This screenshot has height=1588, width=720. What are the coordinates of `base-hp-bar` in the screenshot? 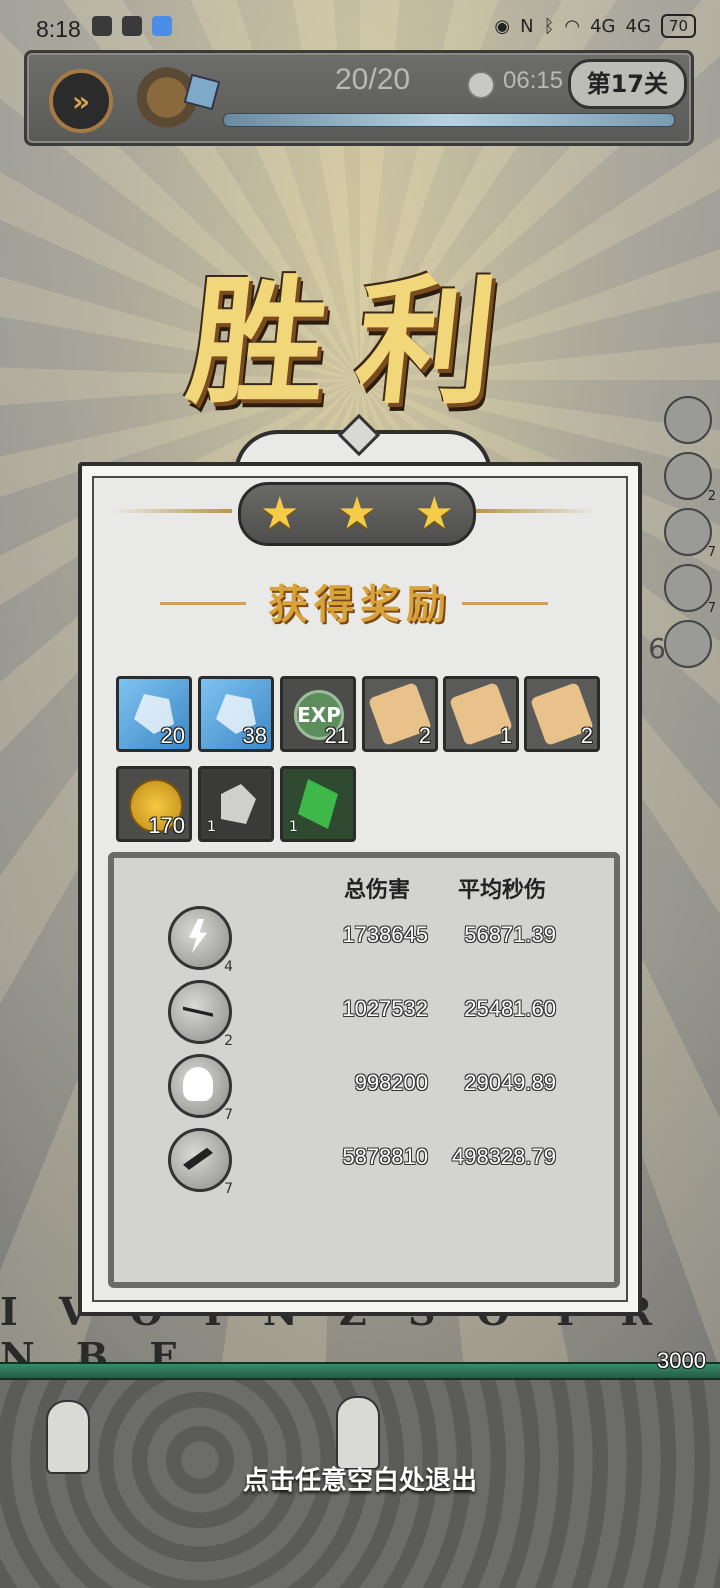 It's located at (360, 1371).